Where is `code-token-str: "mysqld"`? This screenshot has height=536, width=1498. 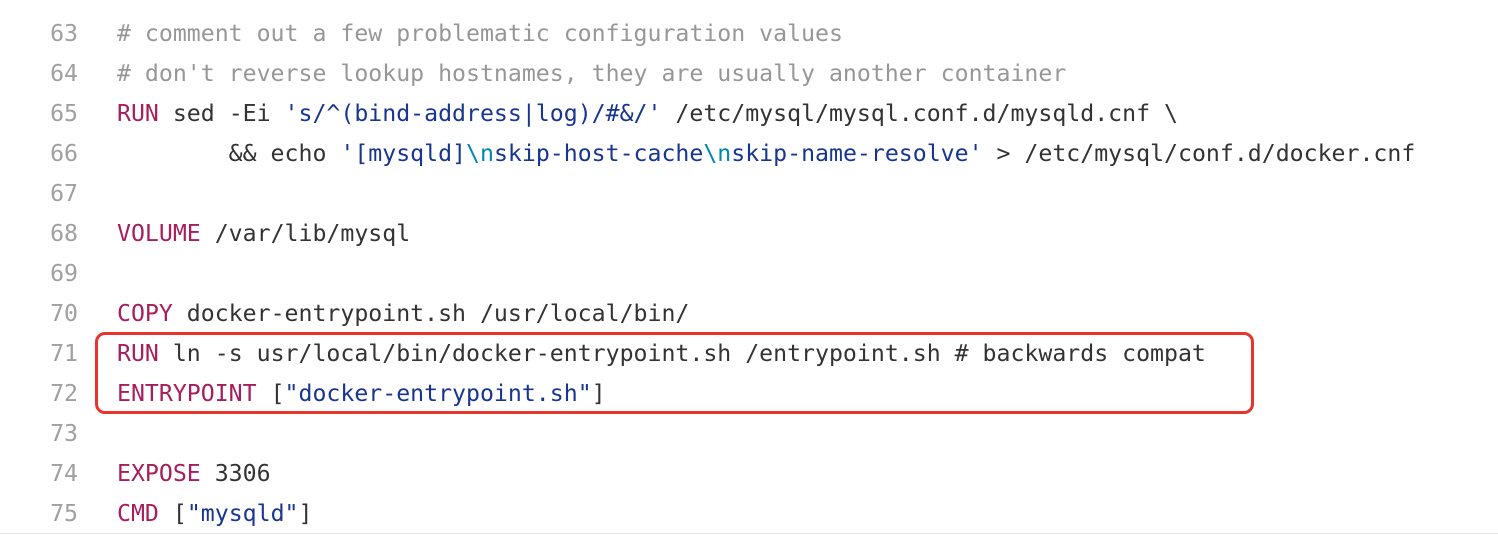
code-token-str: "mysqld" is located at coordinates (242, 513).